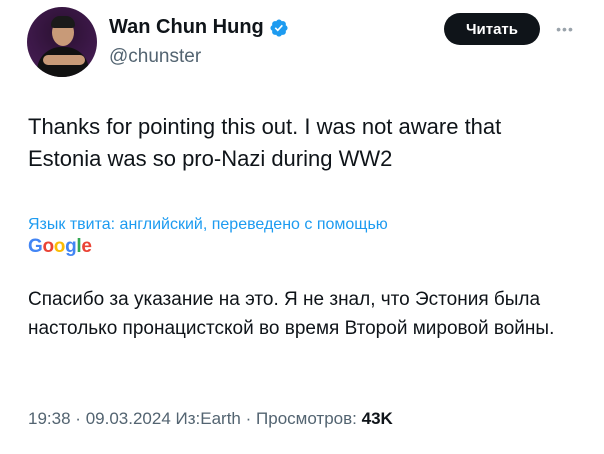 This screenshot has width=604, height=454. I want to click on tweet-header: Wan Chun Hung @chunster Читать •••, so click(307, 42).